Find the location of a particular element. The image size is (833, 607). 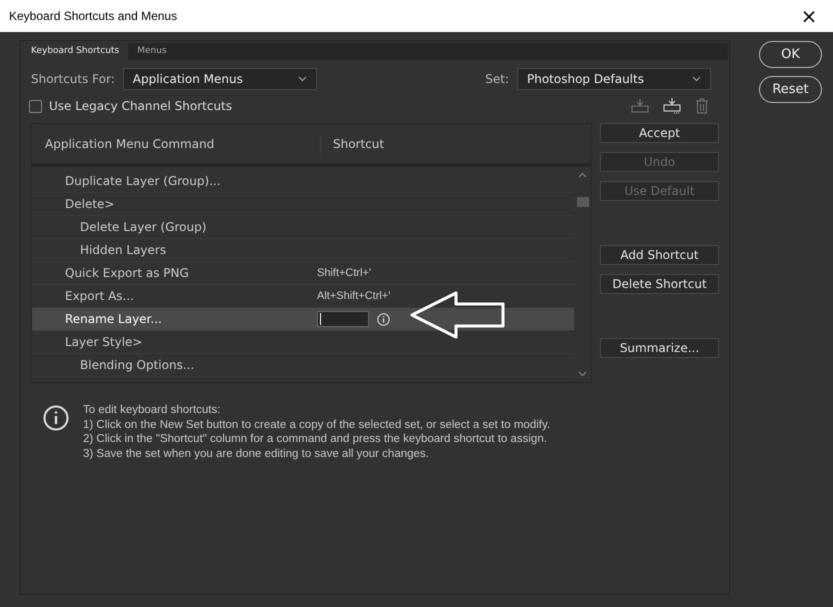

shortcut-input is located at coordinates (343, 319).